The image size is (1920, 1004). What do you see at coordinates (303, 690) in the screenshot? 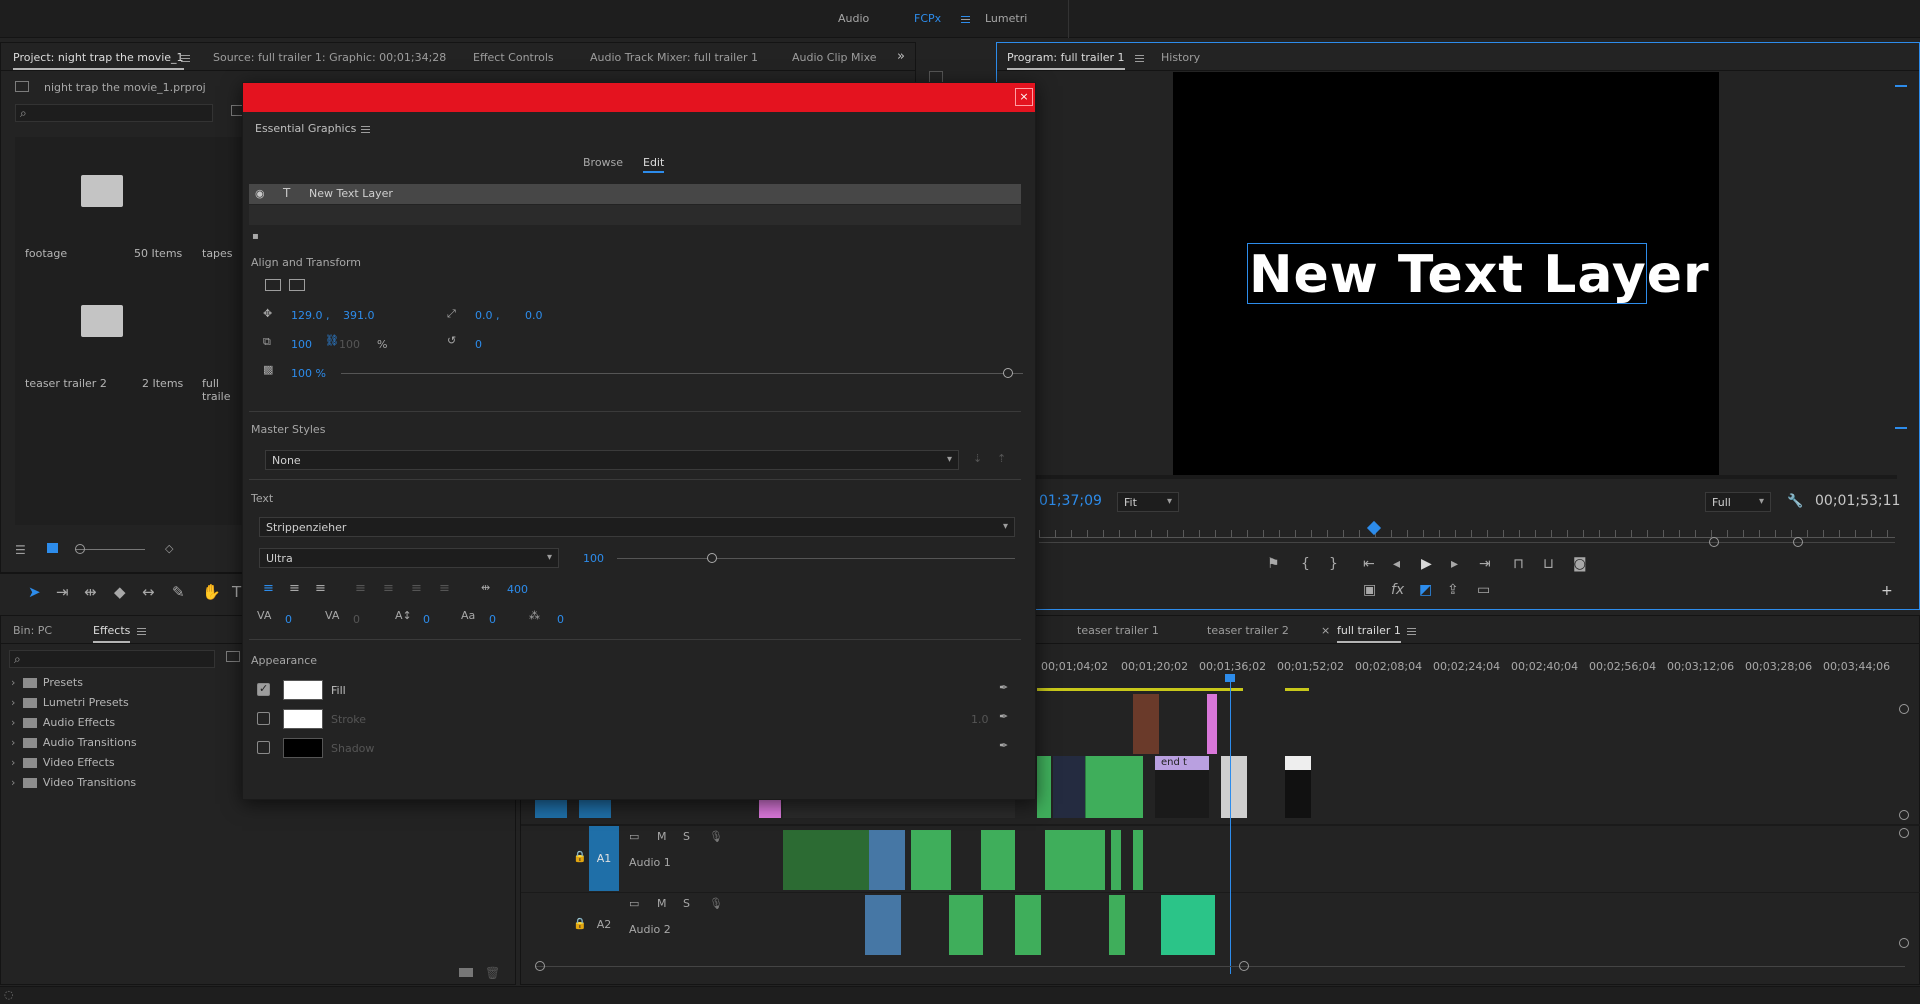
I see `fill-color-swatch` at bounding box center [303, 690].